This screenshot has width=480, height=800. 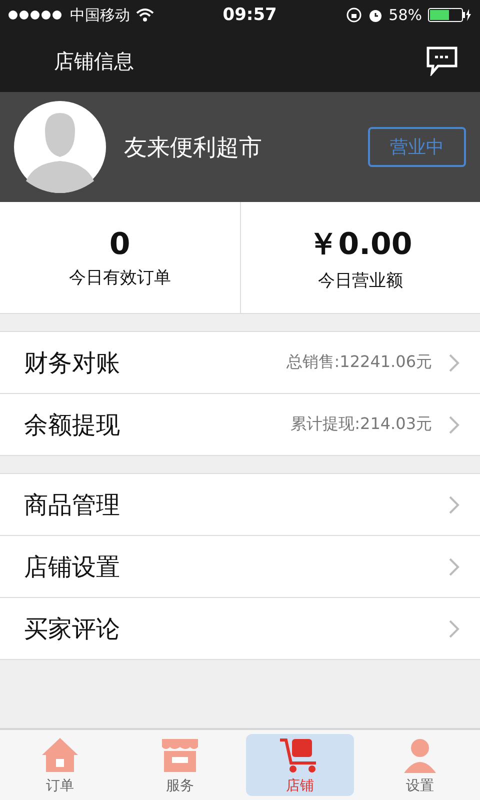 I want to click on stat-value: ￥0.00, so click(x=360, y=245).